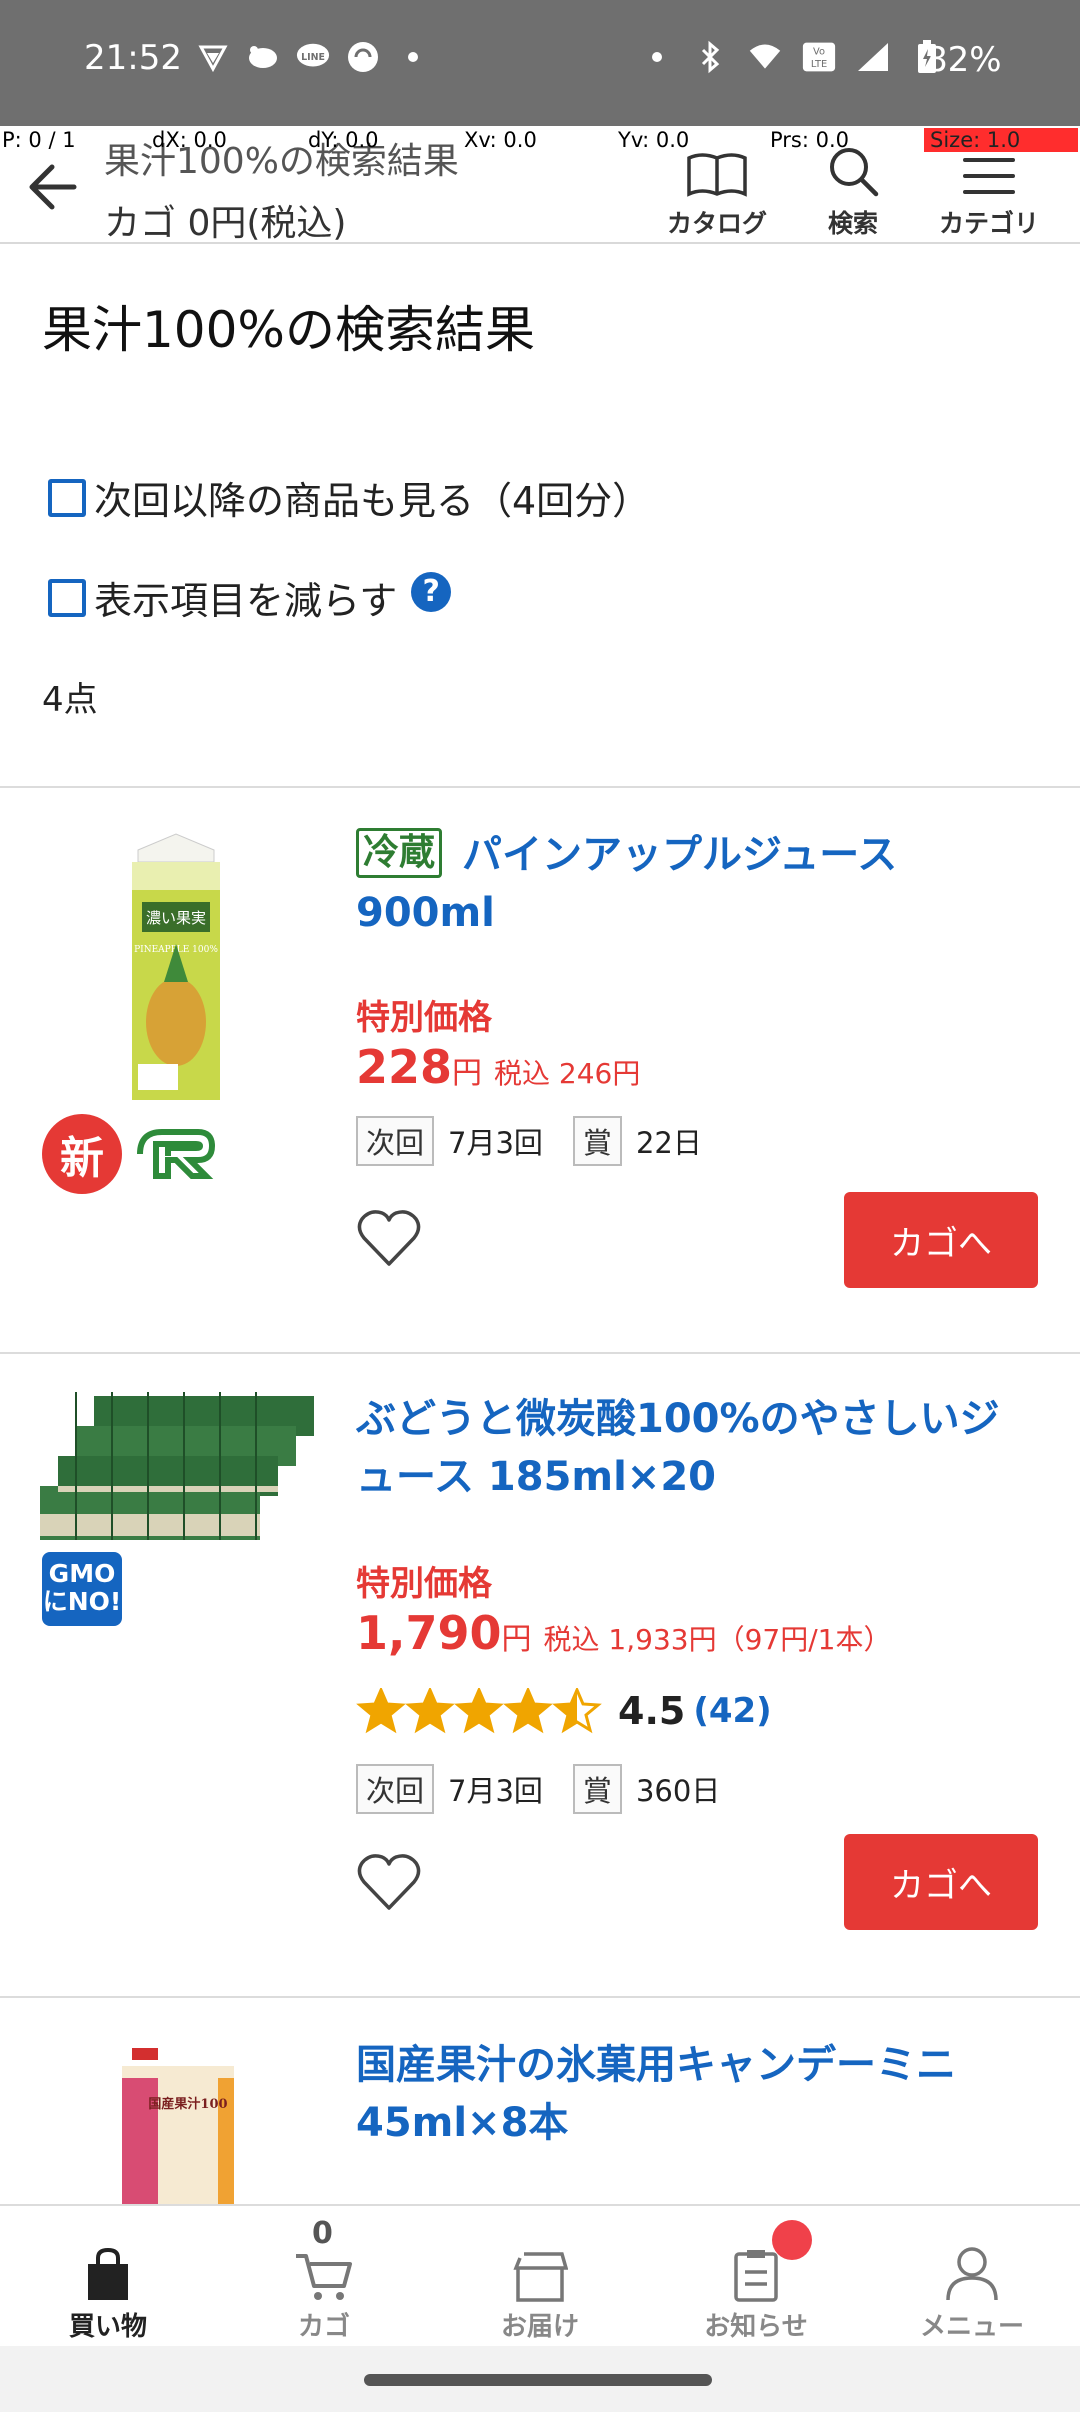 The width and height of the screenshot is (1080, 2412). I want to click on volte-icon: Vo LTE, so click(819, 57).